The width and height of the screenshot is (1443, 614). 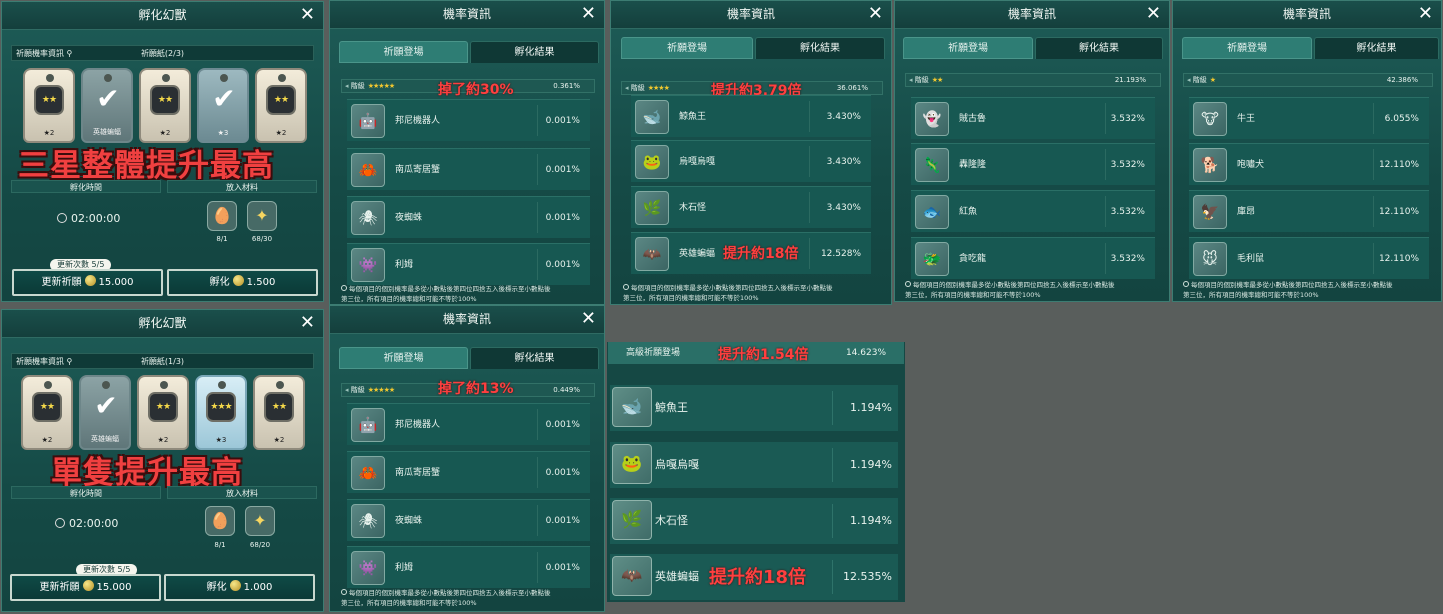 I want to click on list-item: 🌿 木石怪 3.430%, so click(x=751, y=207).